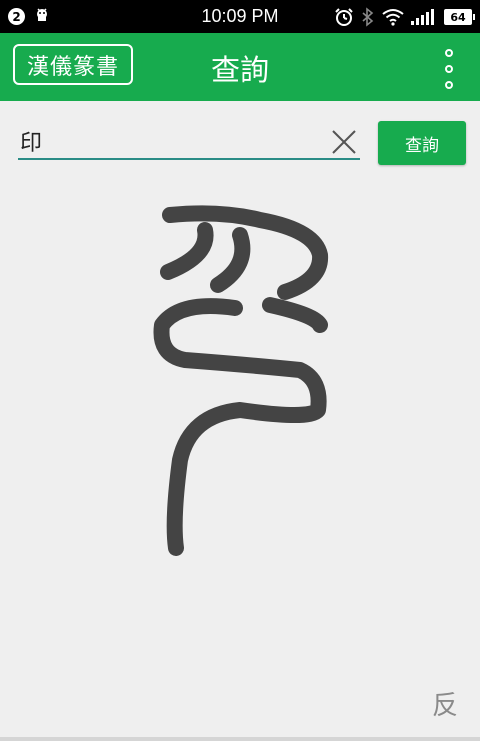 The image size is (480, 741). What do you see at coordinates (239, 70) in the screenshot?
I see `page-title: 查詢` at bounding box center [239, 70].